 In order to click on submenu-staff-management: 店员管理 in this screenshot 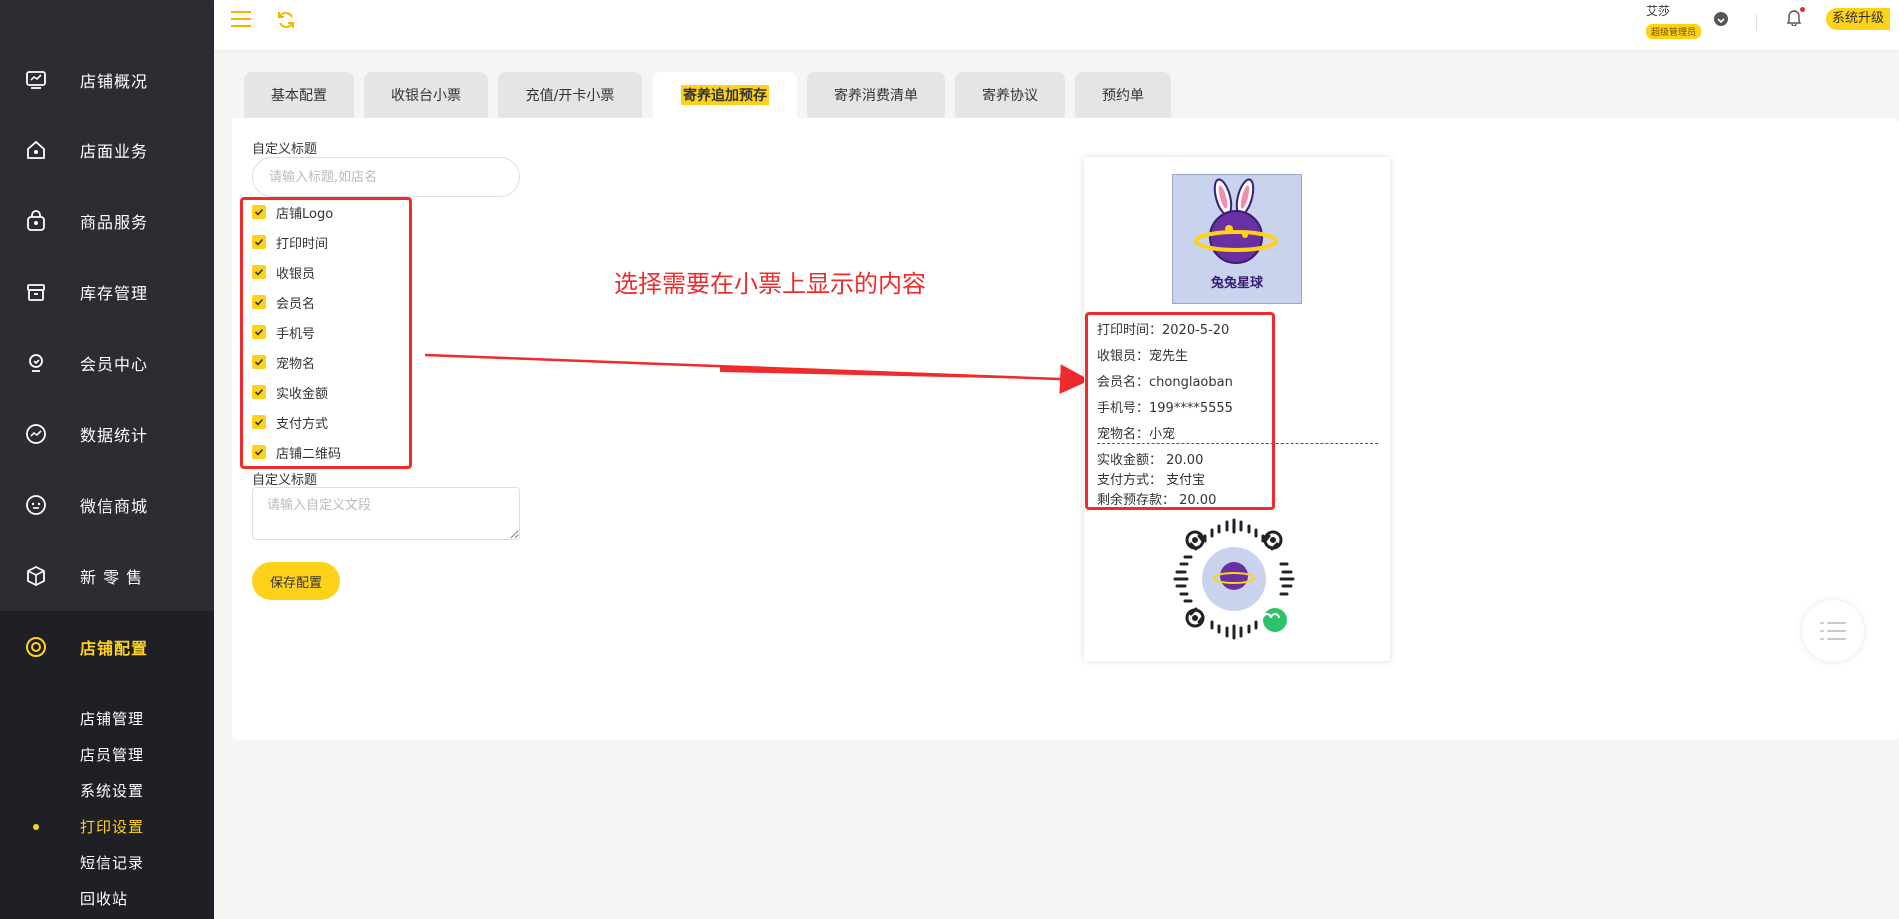, I will do `click(112, 754)`.